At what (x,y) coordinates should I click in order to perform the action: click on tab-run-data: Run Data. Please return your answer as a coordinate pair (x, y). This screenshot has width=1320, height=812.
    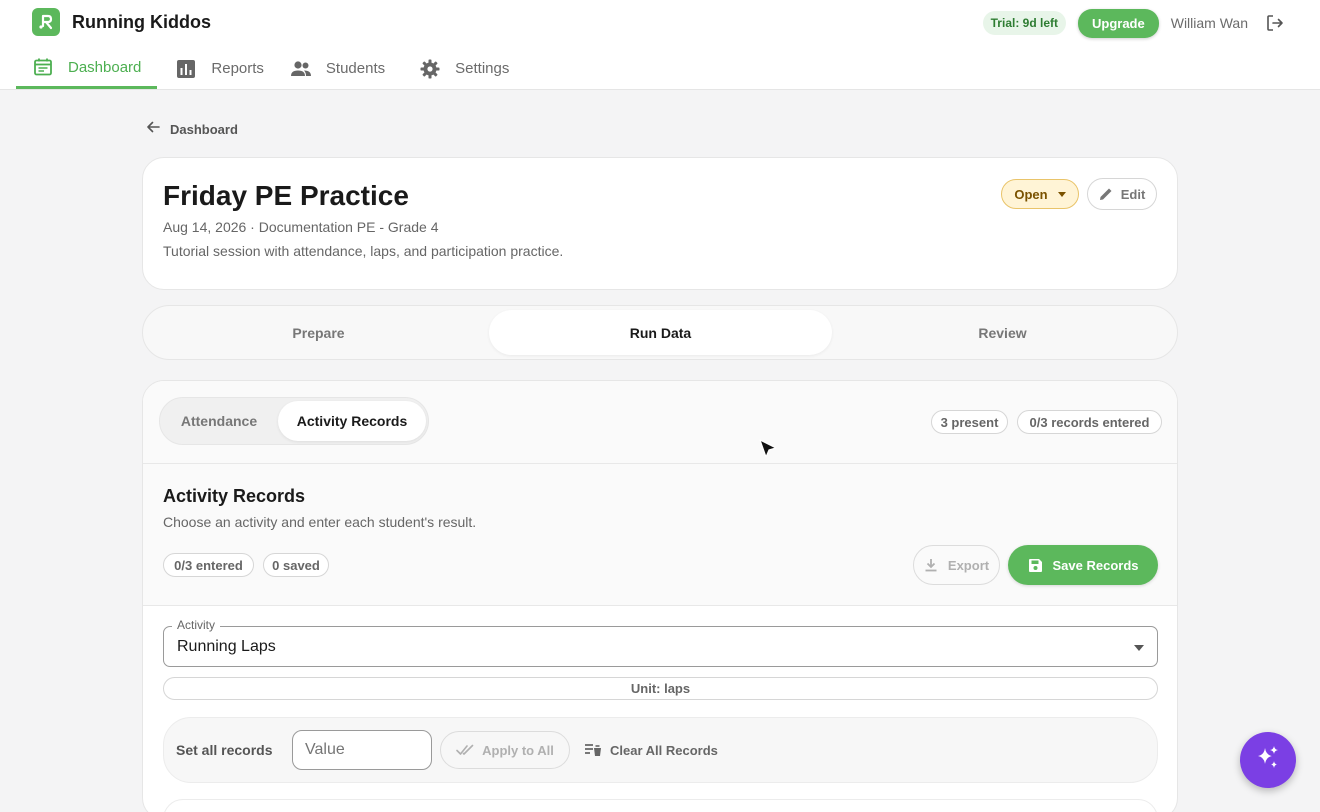
    Looking at the image, I should click on (660, 332).